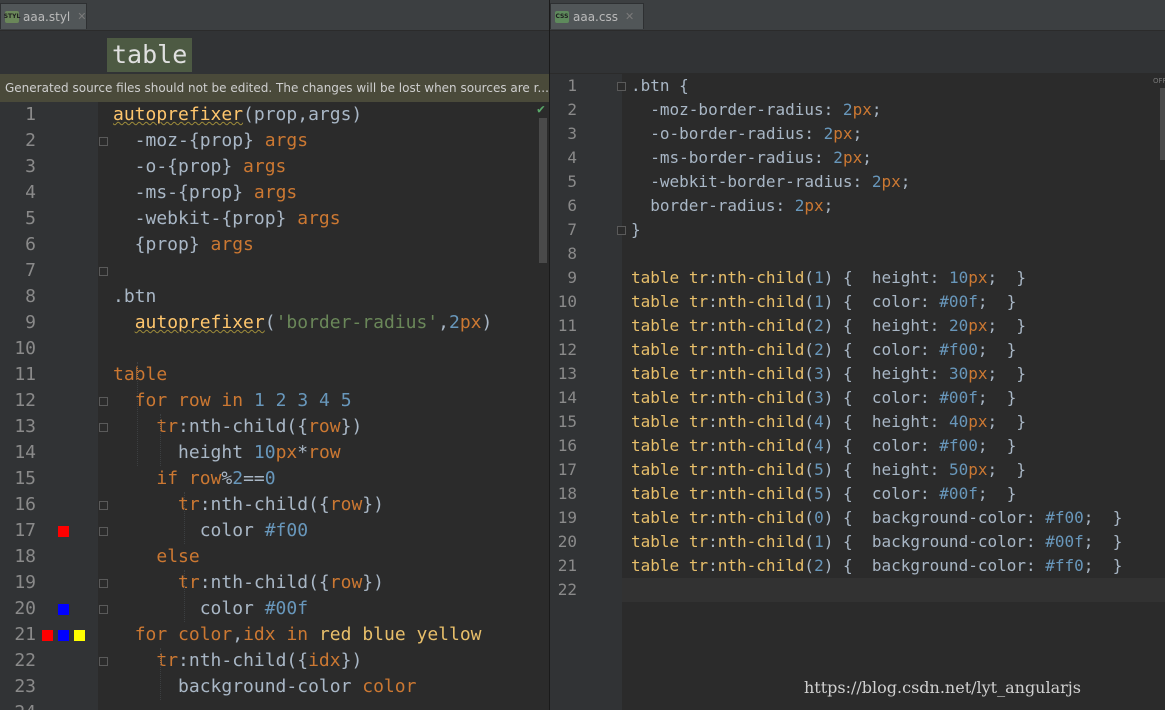 Image resolution: width=1165 pixels, height=710 pixels. Describe the element at coordinates (567, 325) in the screenshot. I see `line-number: 11` at that location.